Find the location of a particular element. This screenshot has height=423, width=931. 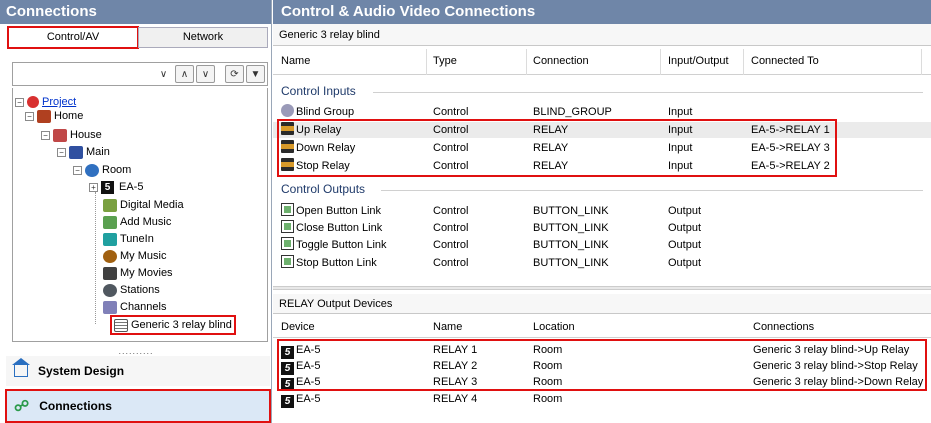

floor-icon is located at coordinates (76, 152).